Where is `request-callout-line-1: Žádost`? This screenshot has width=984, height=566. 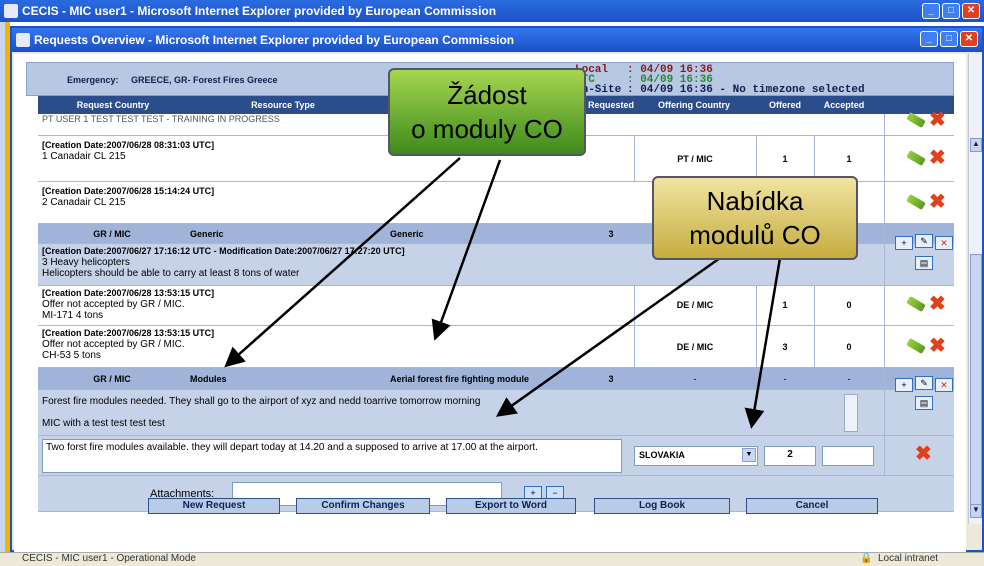 request-callout-line-1: Žádost is located at coordinates (487, 95).